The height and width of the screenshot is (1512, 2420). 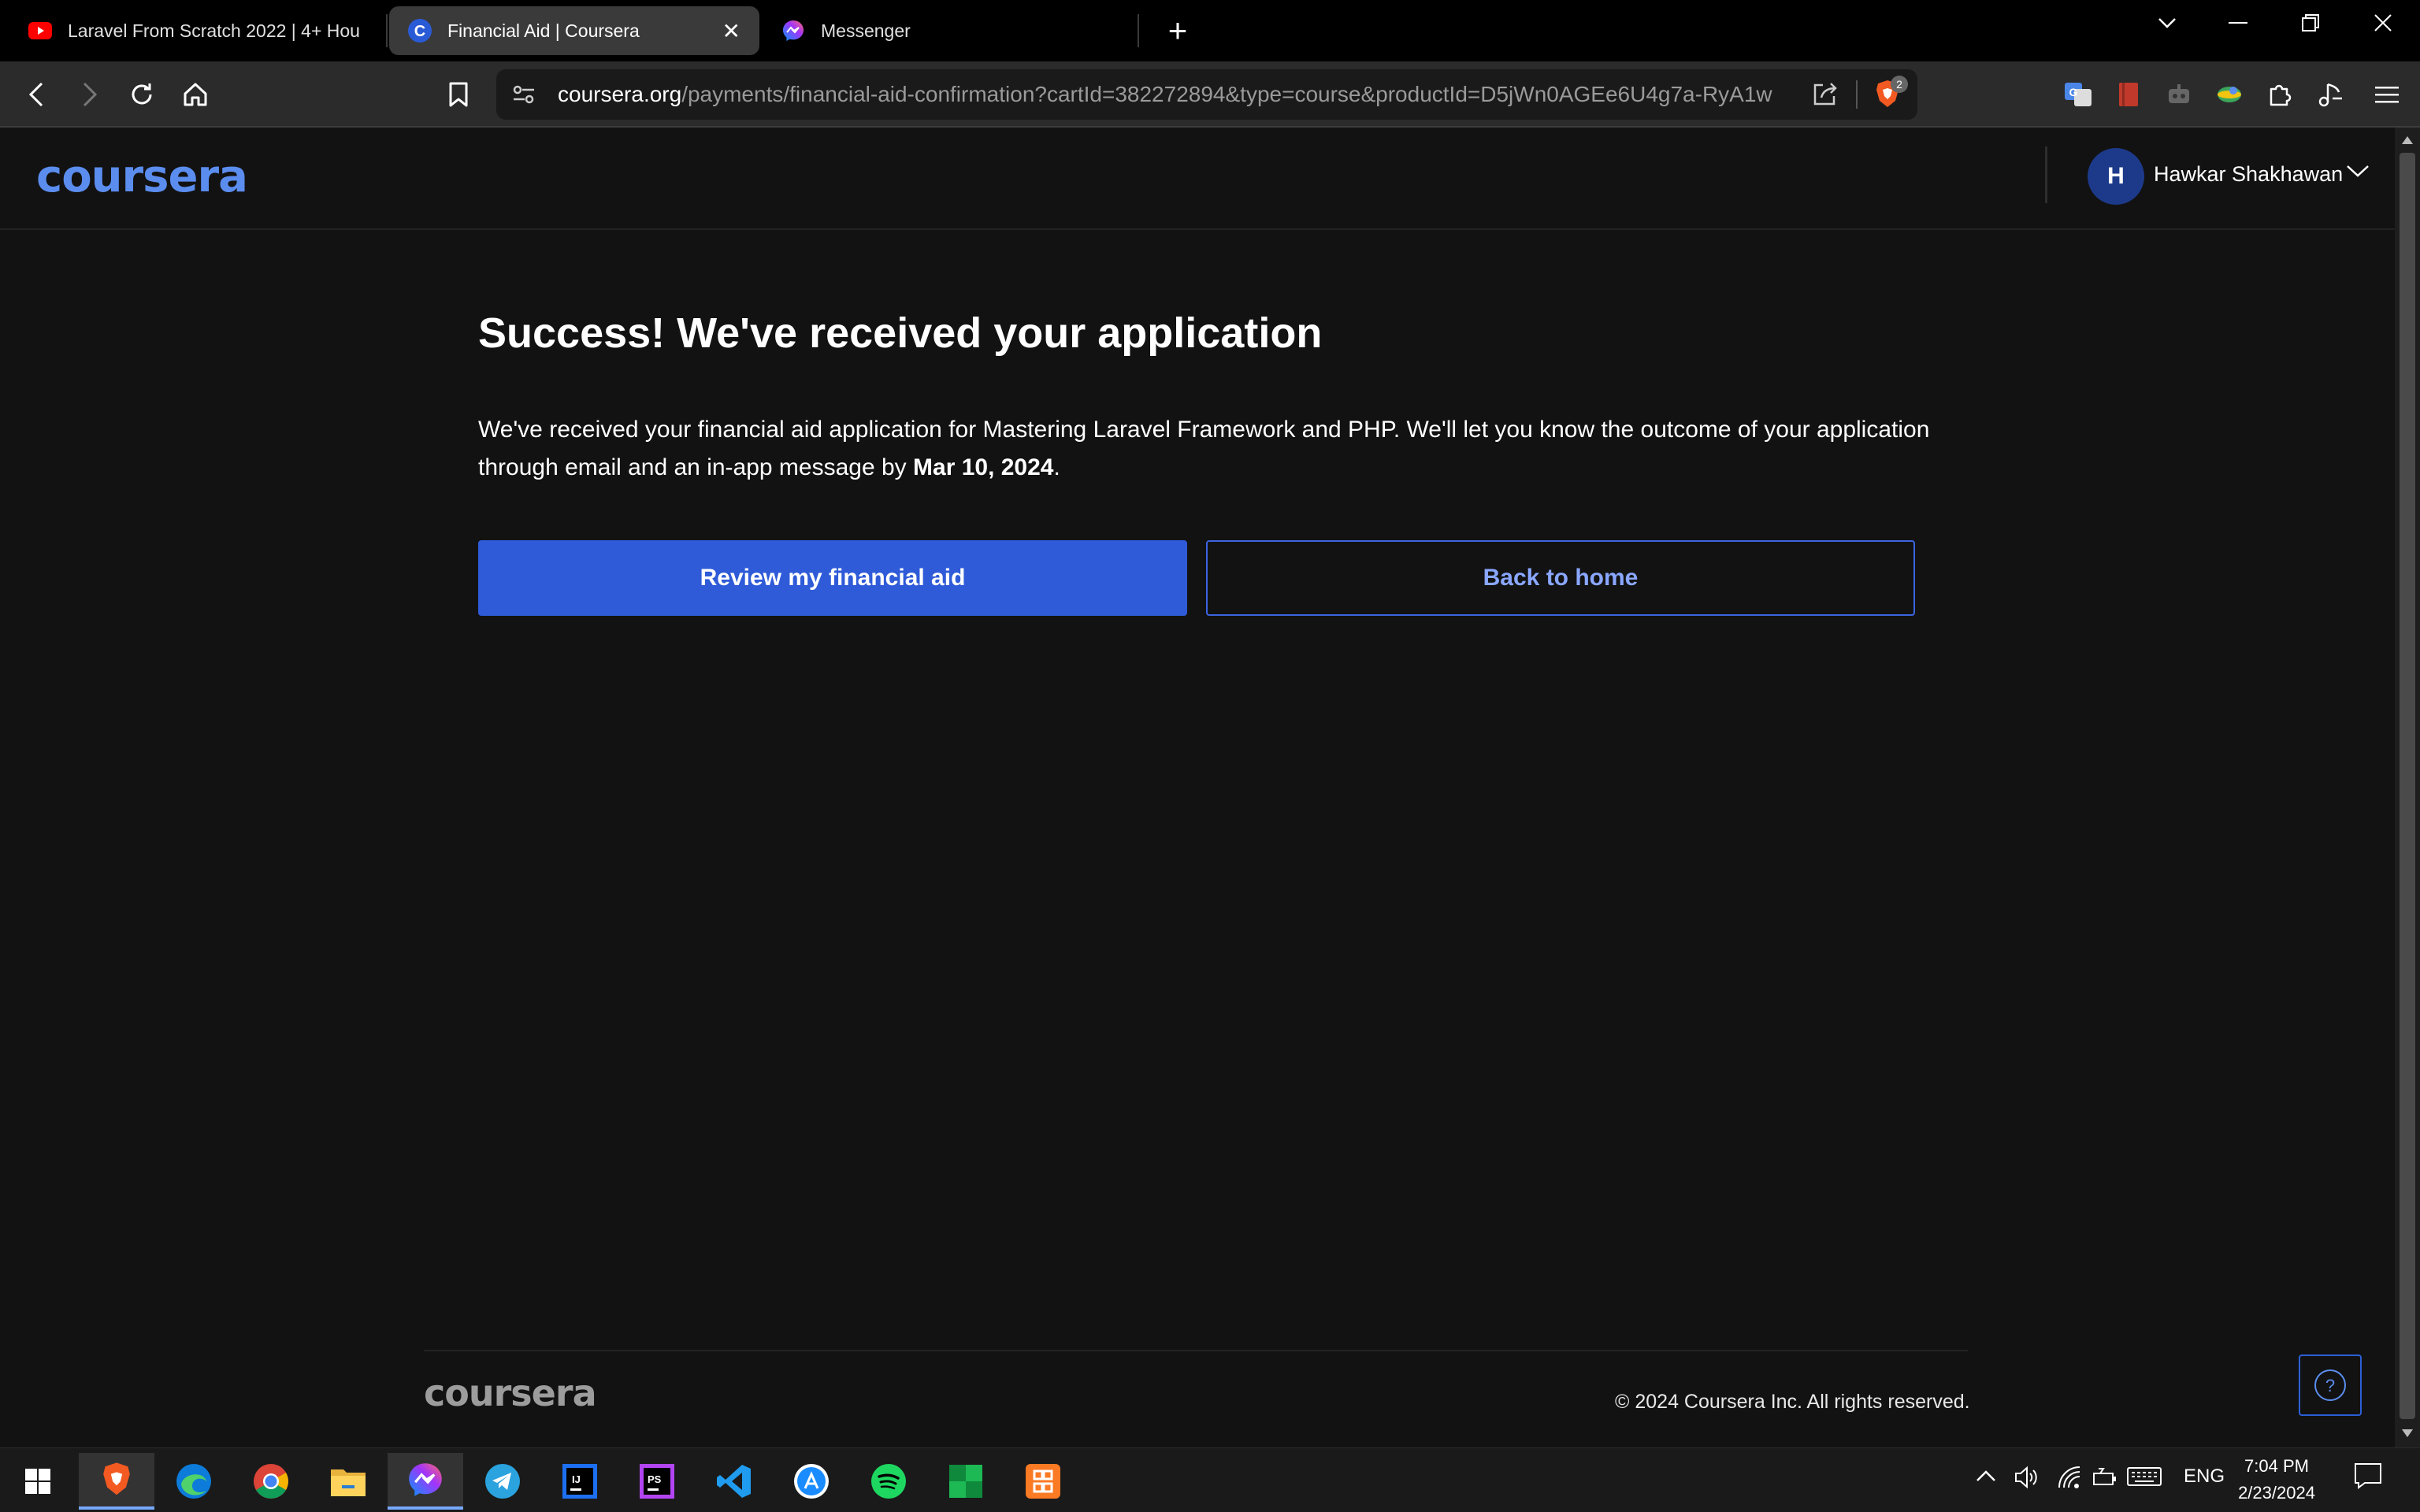 What do you see at coordinates (348, 1481) in the screenshot?
I see `file-explorer-icon` at bounding box center [348, 1481].